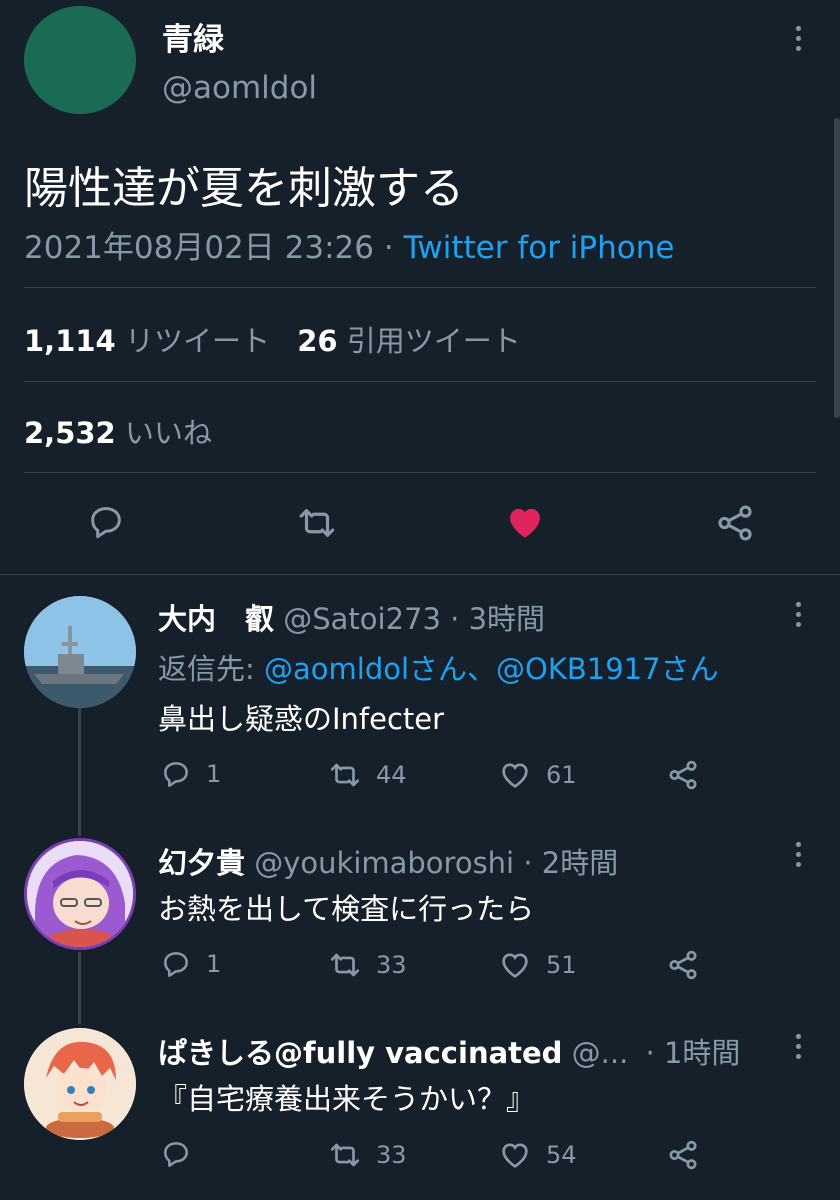 Image resolution: width=840 pixels, height=1200 pixels. What do you see at coordinates (197, 341) in the screenshot?
I see `retweet-label: リツイート` at bounding box center [197, 341].